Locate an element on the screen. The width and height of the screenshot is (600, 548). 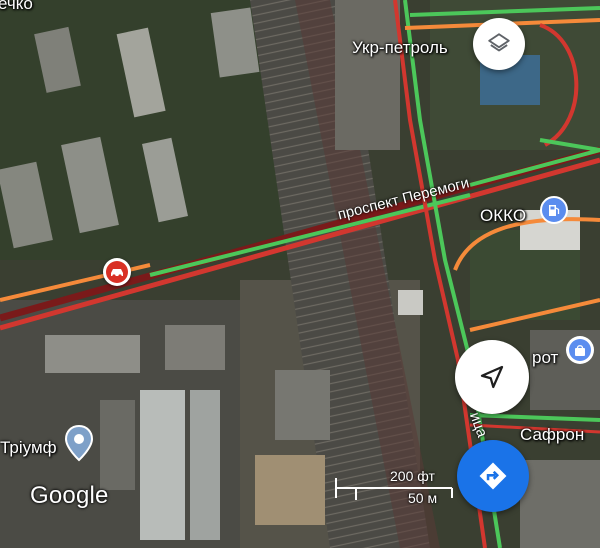
directions-button is located at coordinates (493, 476).